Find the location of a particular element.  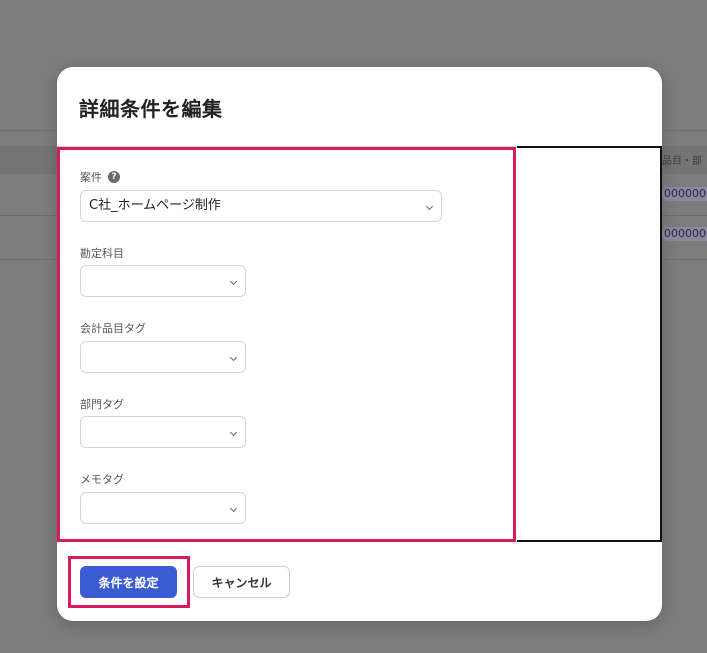

account-select is located at coordinates (163, 281).